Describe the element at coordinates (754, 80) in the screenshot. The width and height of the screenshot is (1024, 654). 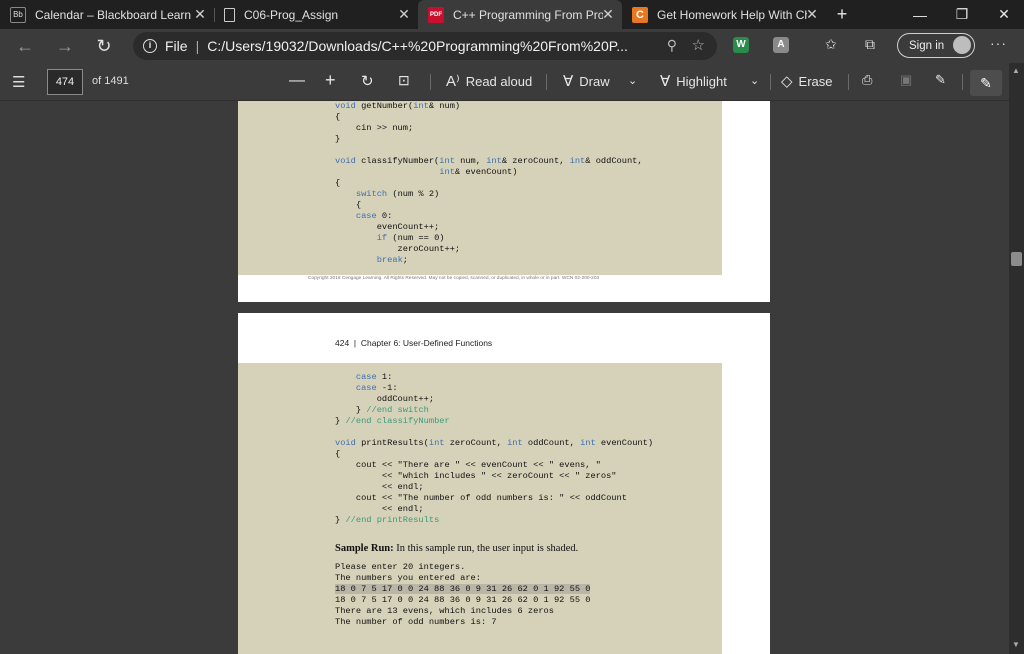
I see `highlight-options-chevron-down-icon: ⌄` at that location.